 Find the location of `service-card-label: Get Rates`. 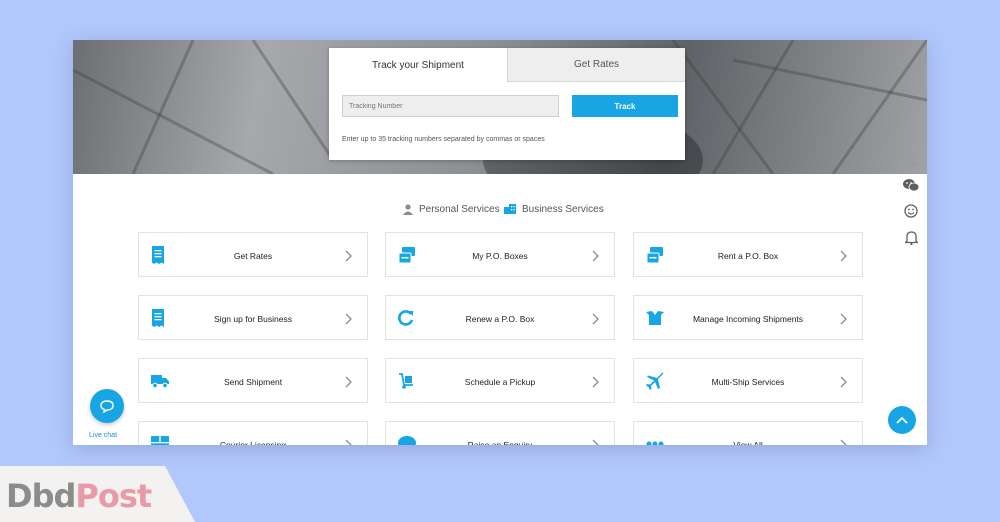

service-card-label: Get Rates is located at coordinates (253, 255).